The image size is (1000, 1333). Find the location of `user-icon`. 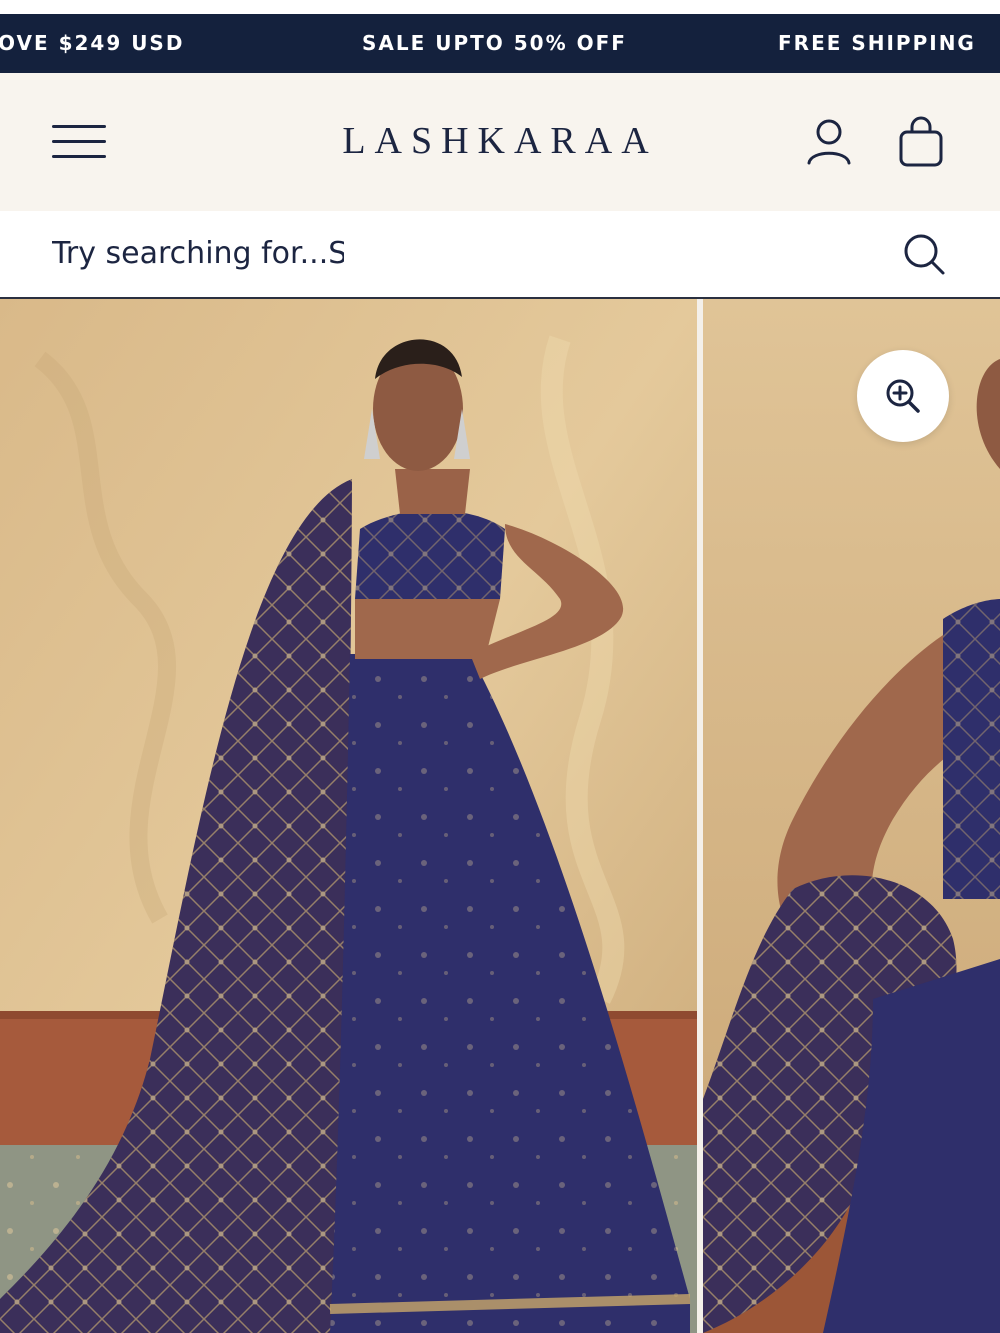

user-icon is located at coordinates (829, 142).